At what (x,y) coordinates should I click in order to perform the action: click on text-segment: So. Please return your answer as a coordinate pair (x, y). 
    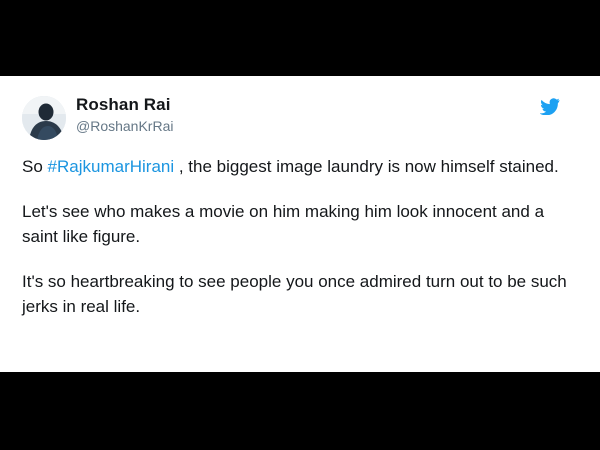
    Looking at the image, I should click on (35, 166).